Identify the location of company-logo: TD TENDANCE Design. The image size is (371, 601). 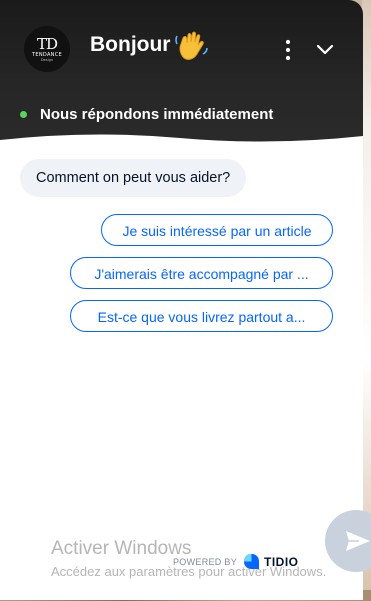
(47, 49).